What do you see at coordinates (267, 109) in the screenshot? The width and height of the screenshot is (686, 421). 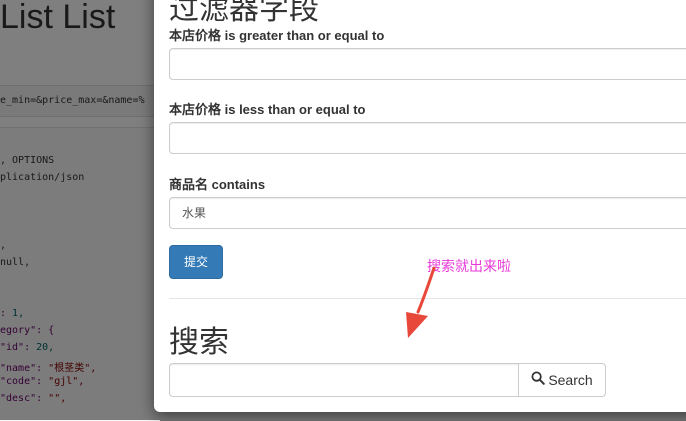 I see `price-max-label: 本店价格 is less than or equal to` at bounding box center [267, 109].